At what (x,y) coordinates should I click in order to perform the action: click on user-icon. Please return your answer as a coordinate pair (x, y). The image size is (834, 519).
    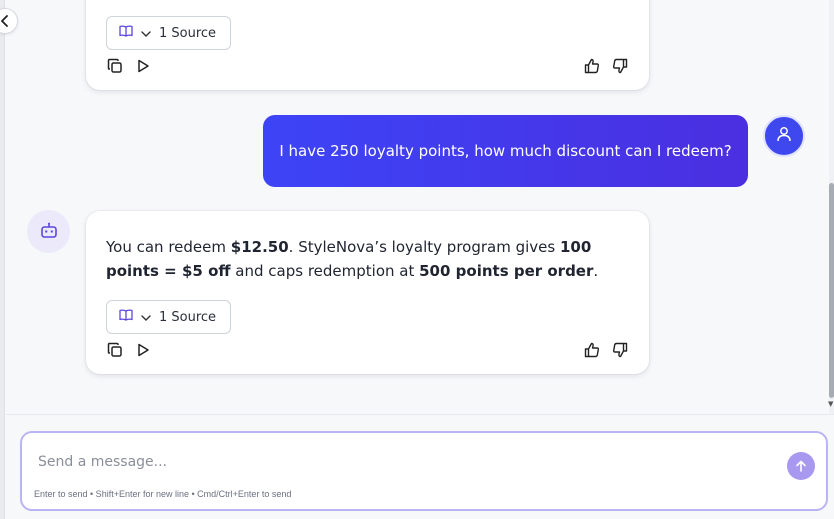
    Looking at the image, I should click on (784, 136).